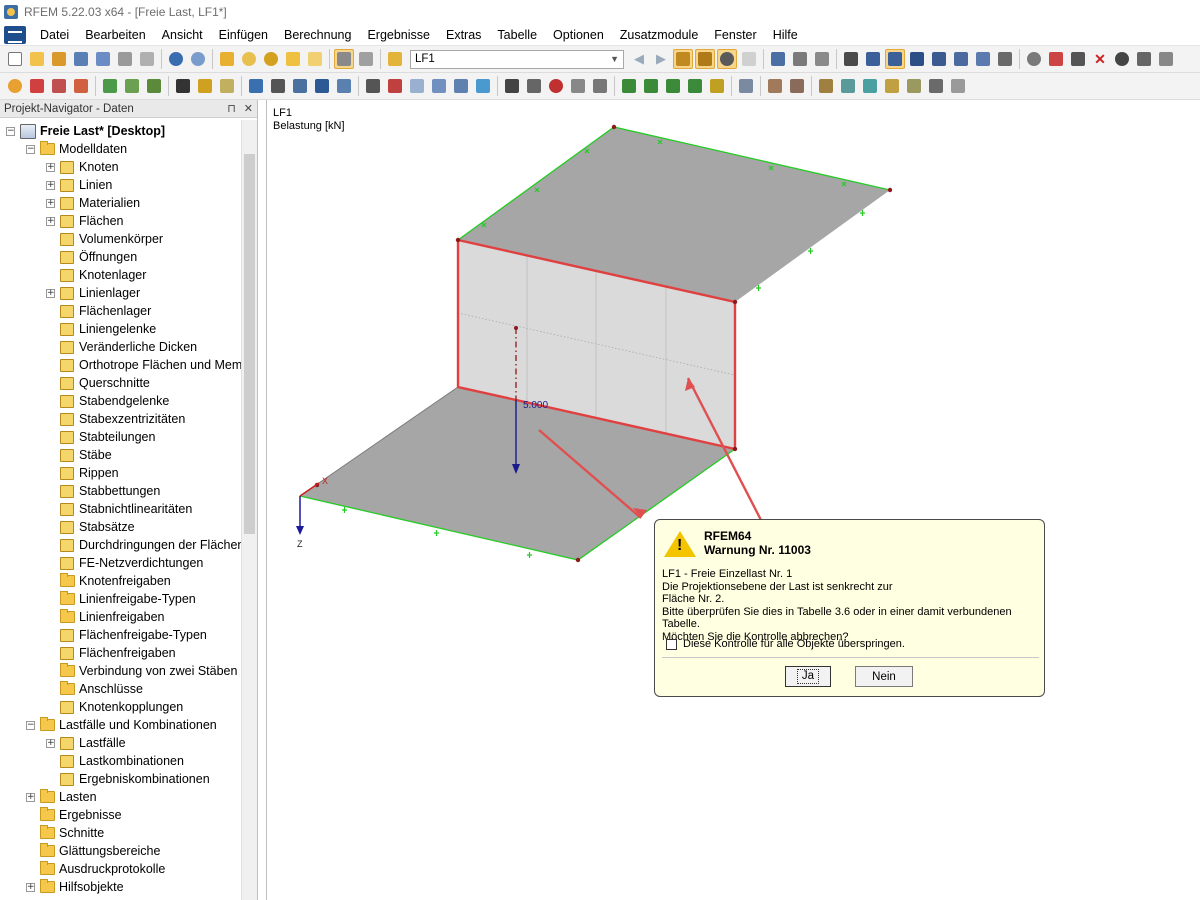 This screenshot has height=900, width=1200. What do you see at coordinates (114, 707) in the screenshot?
I see `tree-item: Knotenkopplungen` at bounding box center [114, 707].